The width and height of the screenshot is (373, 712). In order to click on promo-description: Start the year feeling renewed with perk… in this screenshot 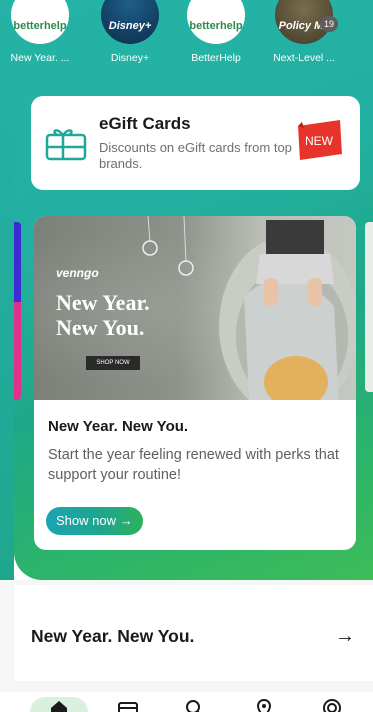, I will do `click(193, 465)`.